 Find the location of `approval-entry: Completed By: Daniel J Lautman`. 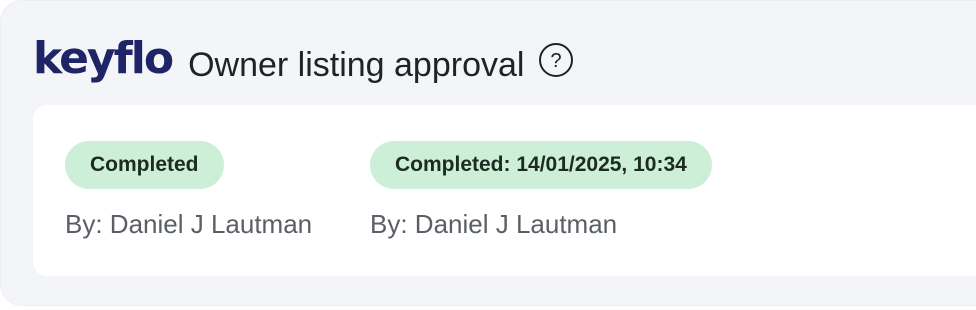

approval-entry: Completed By: Daniel J Lautman is located at coordinates (188, 190).